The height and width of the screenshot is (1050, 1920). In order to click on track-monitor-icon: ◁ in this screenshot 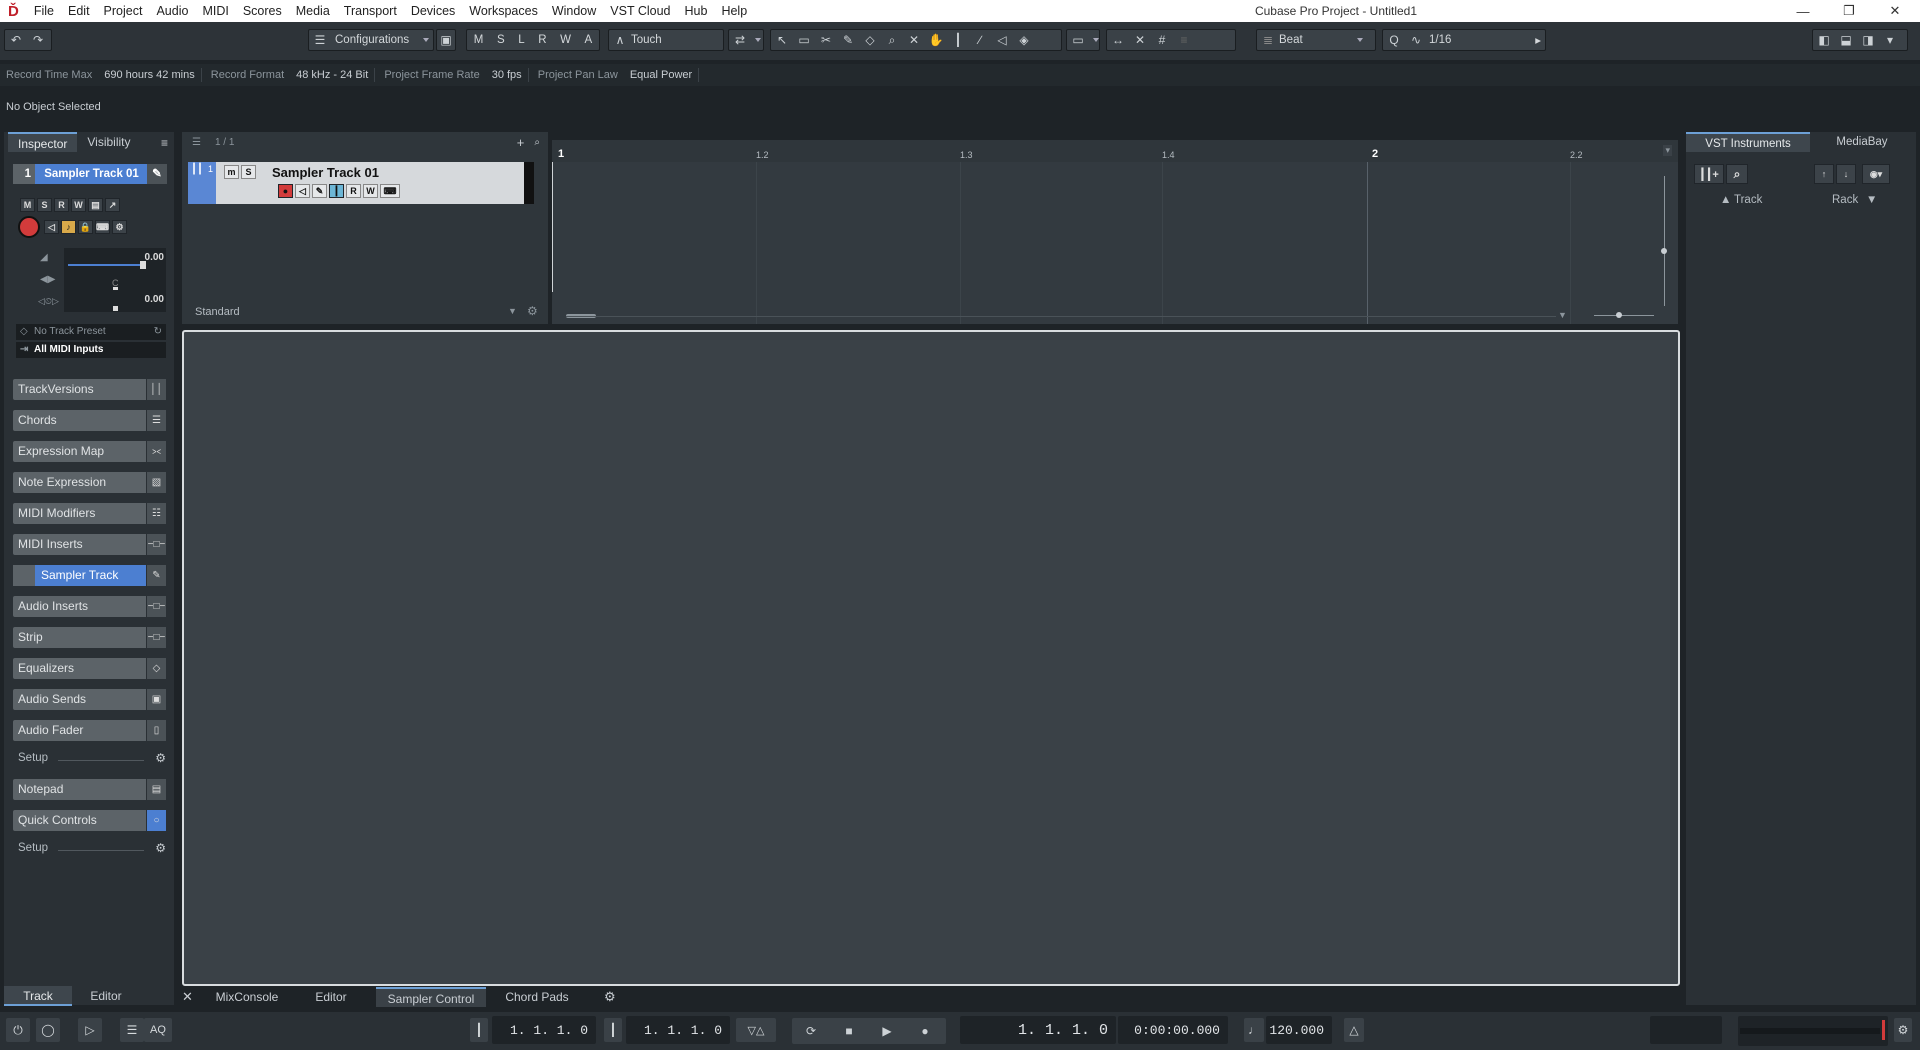, I will do `click(302, 191)`.